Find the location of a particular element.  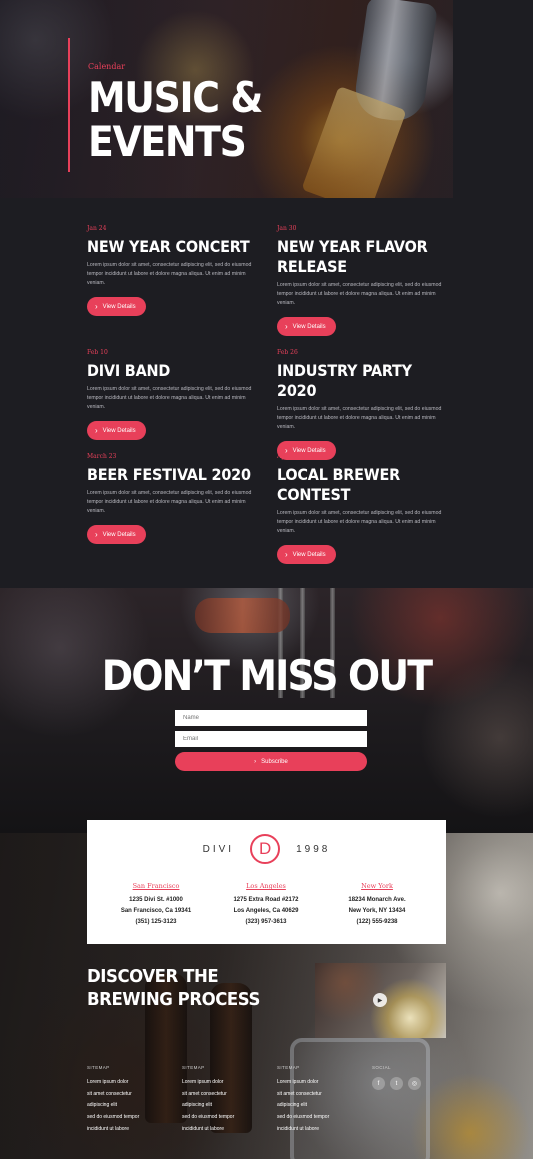

location-street: 1235 Divi St. #1000 is located at coordinates (156, 900).